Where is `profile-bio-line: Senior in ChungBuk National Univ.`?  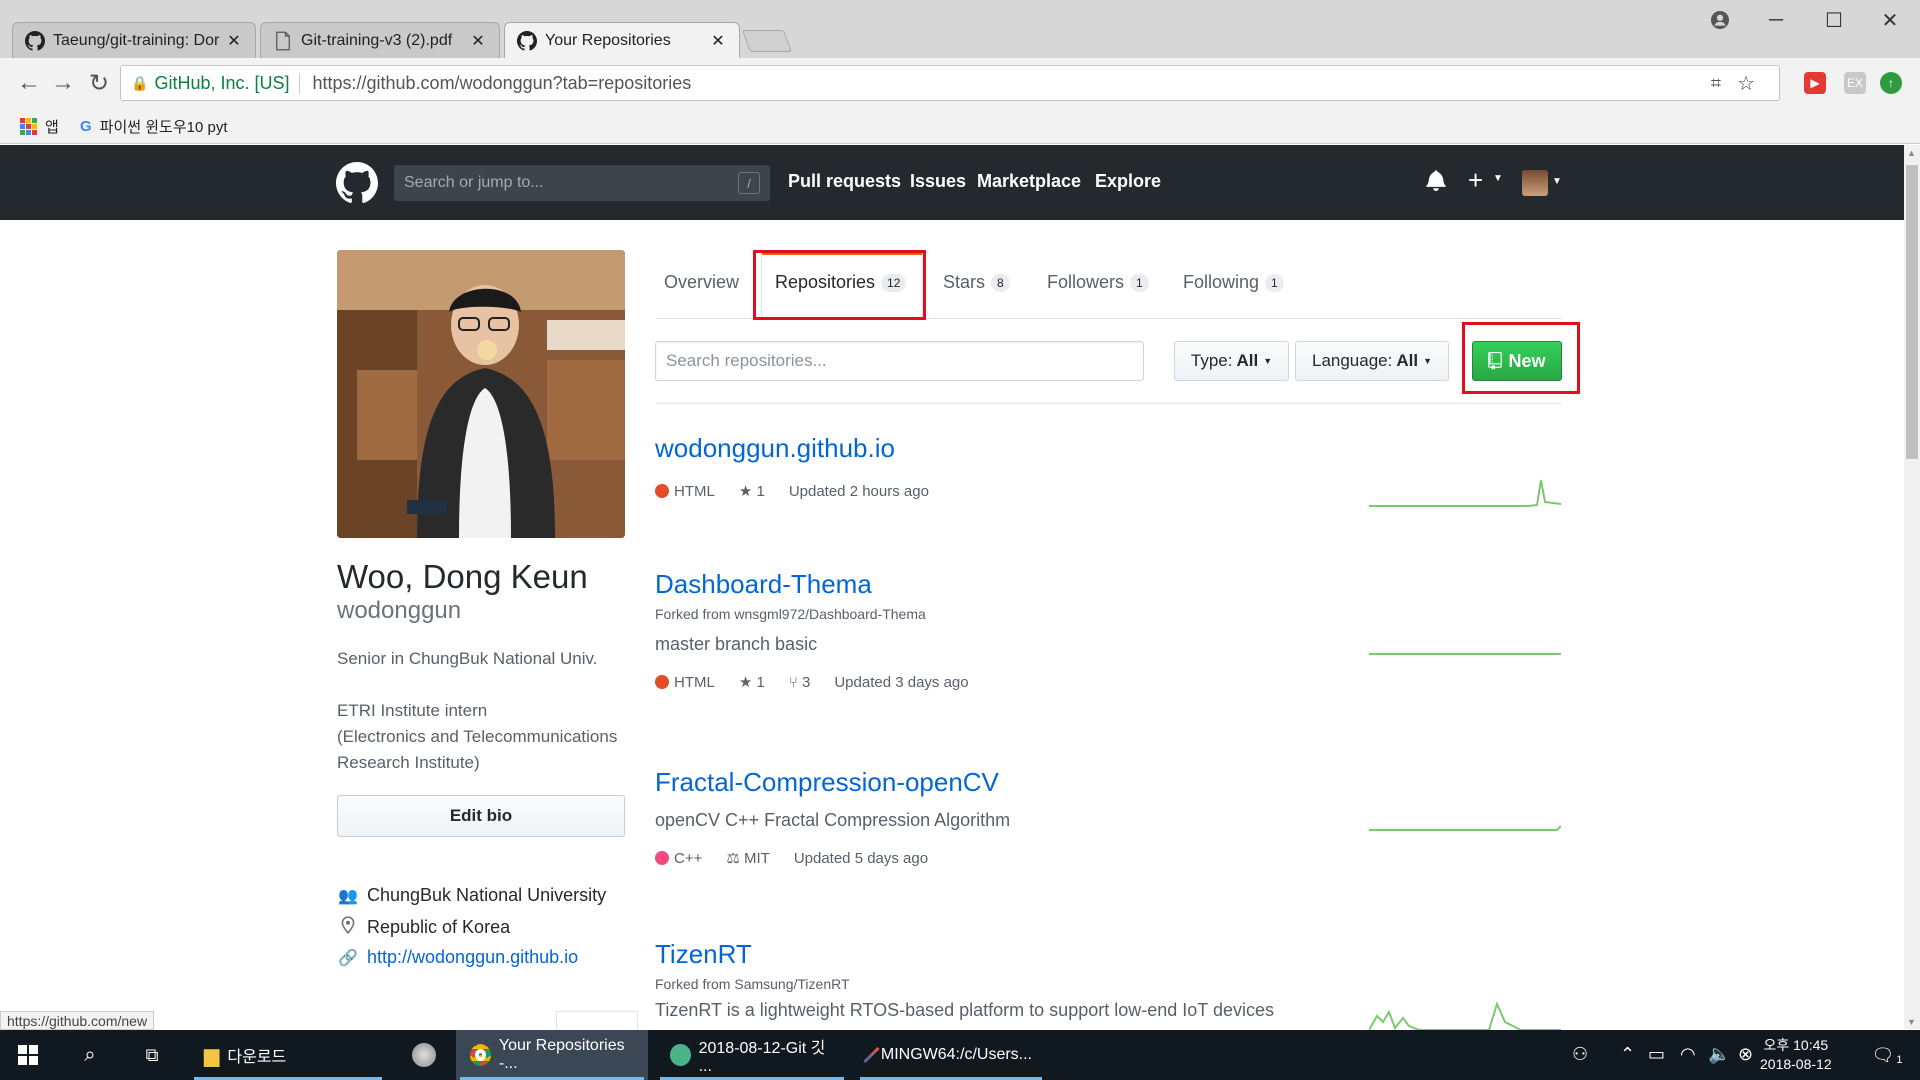
profile-bio-line: Senior in ChungBuk National Univ. is located at coordinates (467, 658).